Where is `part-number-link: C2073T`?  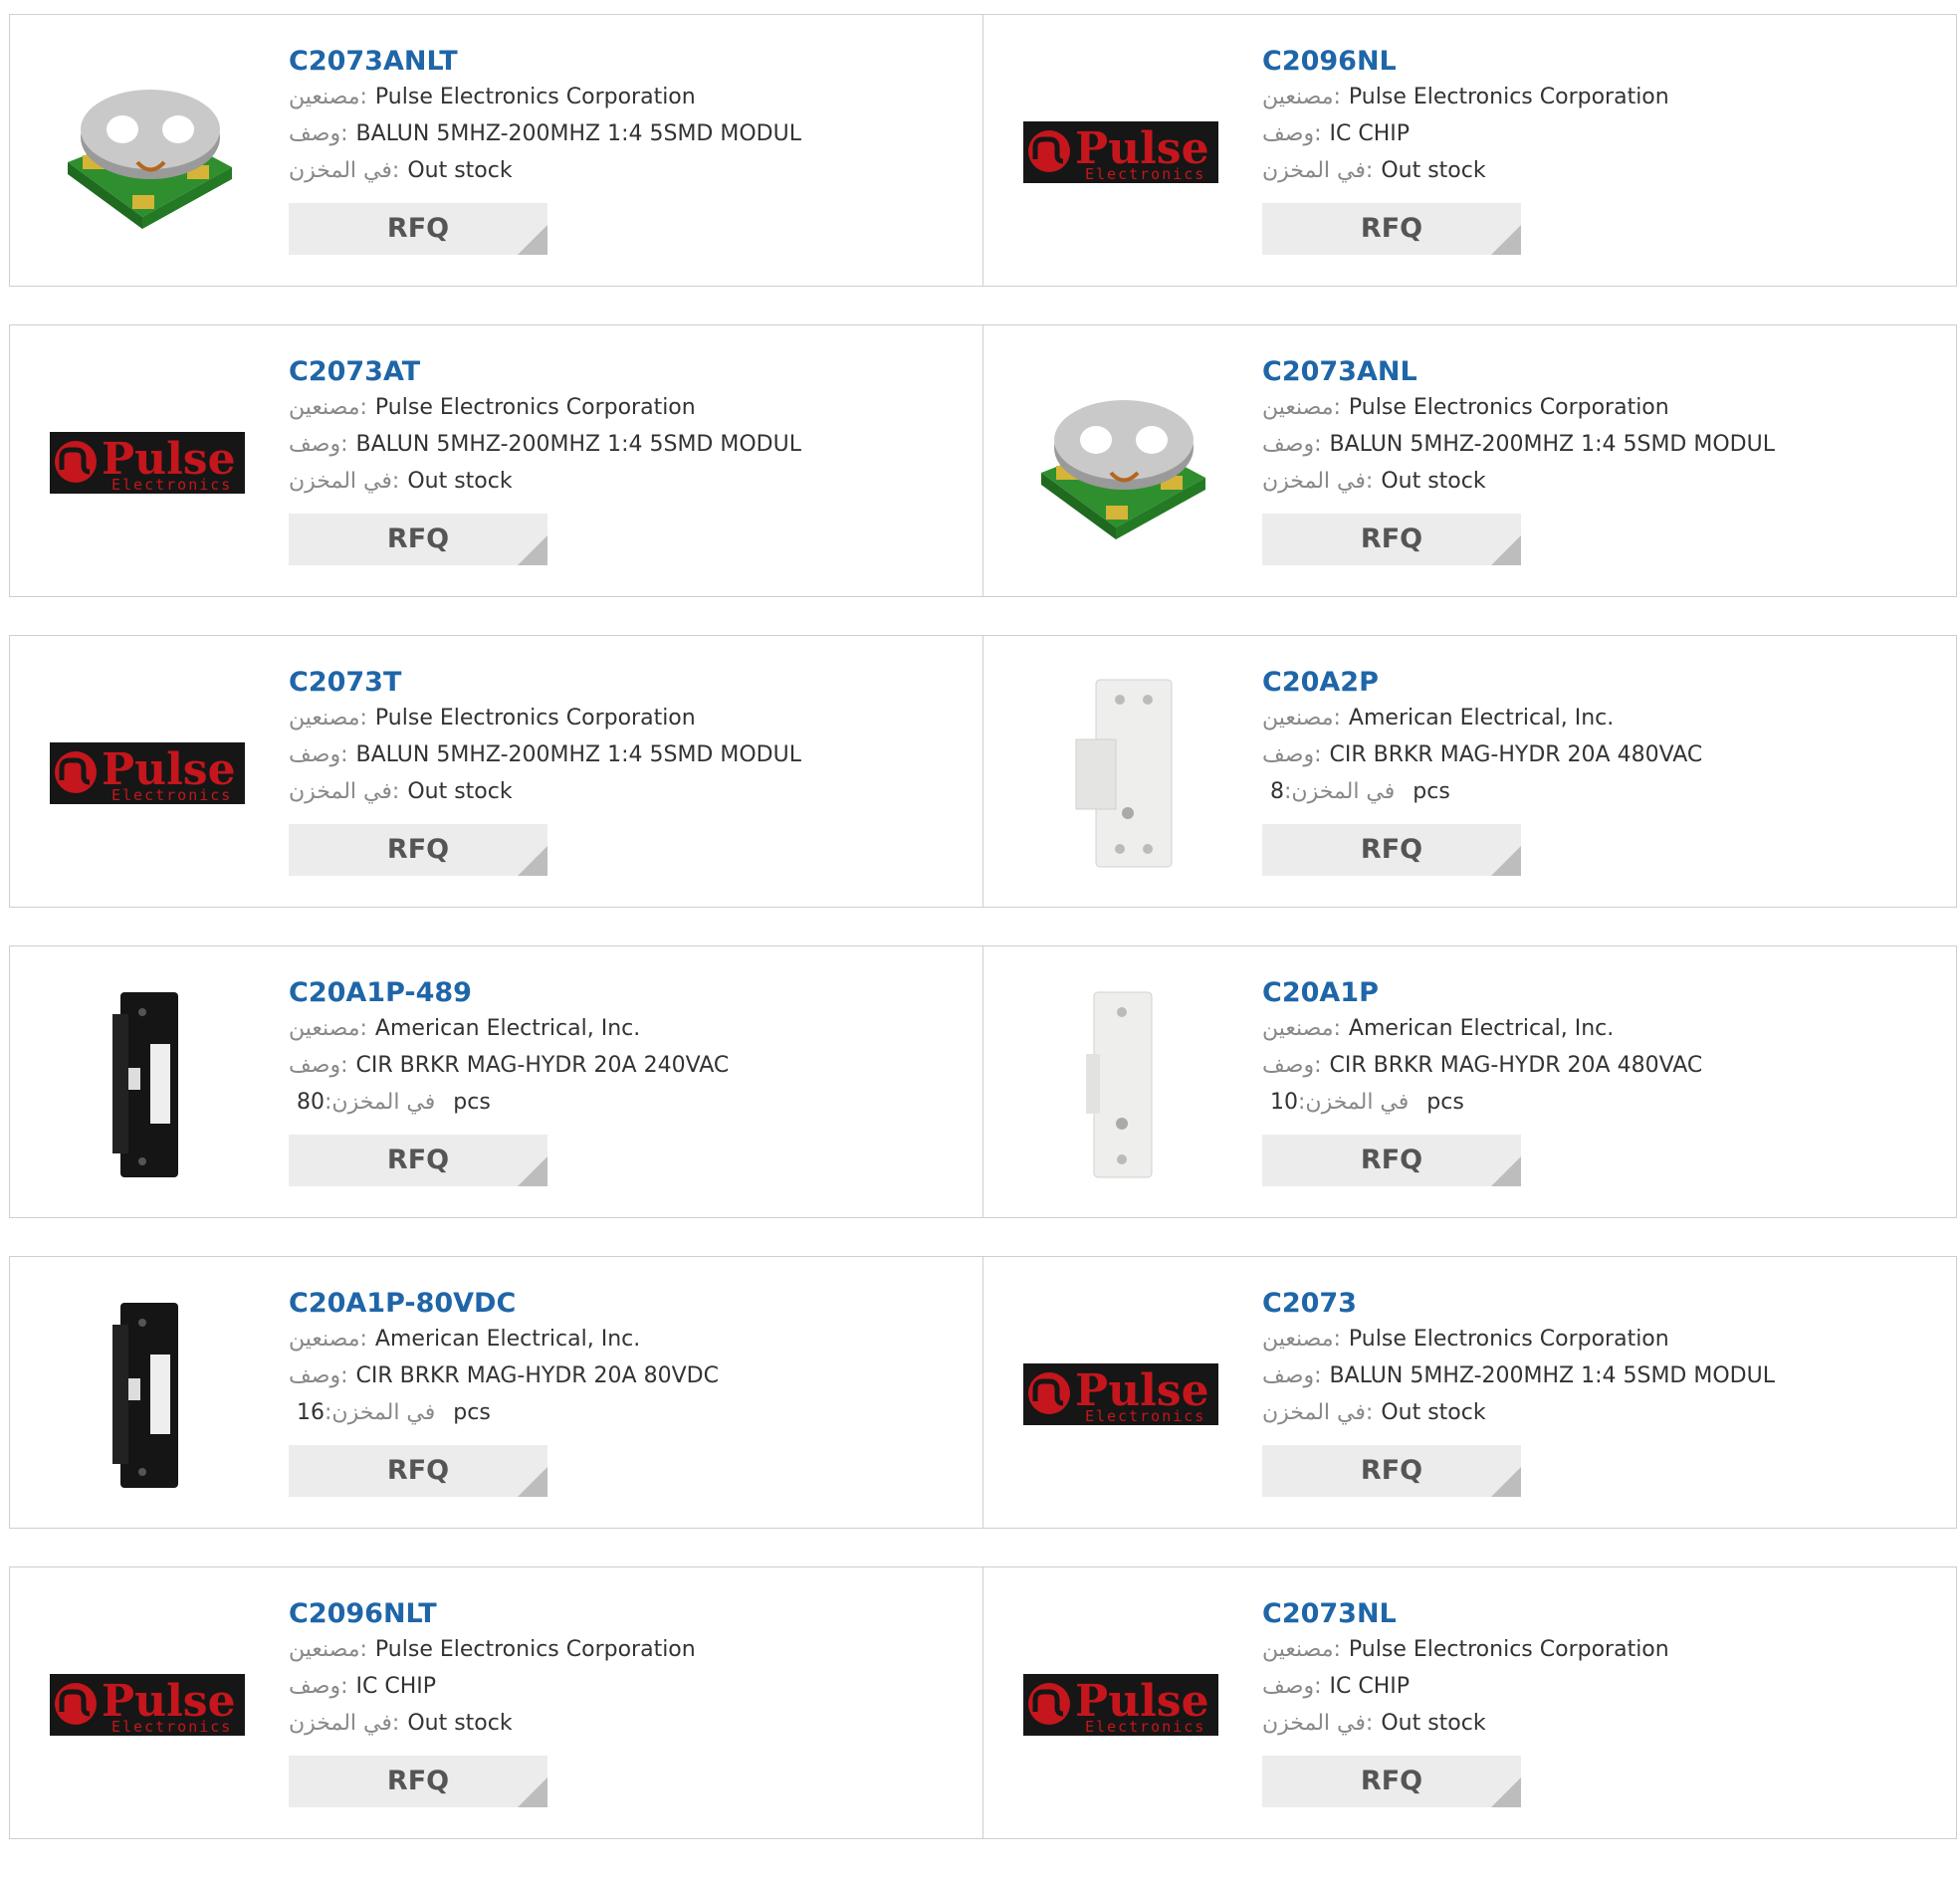
part-number-link: C2073T is located at coordinates (631, 683).